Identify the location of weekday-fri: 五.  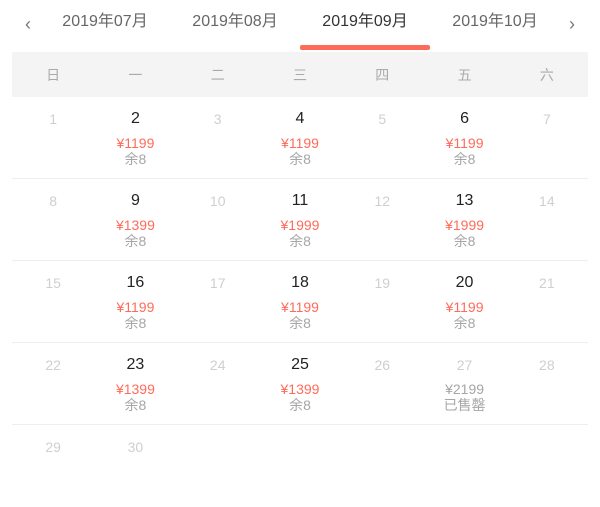
(464, 74).